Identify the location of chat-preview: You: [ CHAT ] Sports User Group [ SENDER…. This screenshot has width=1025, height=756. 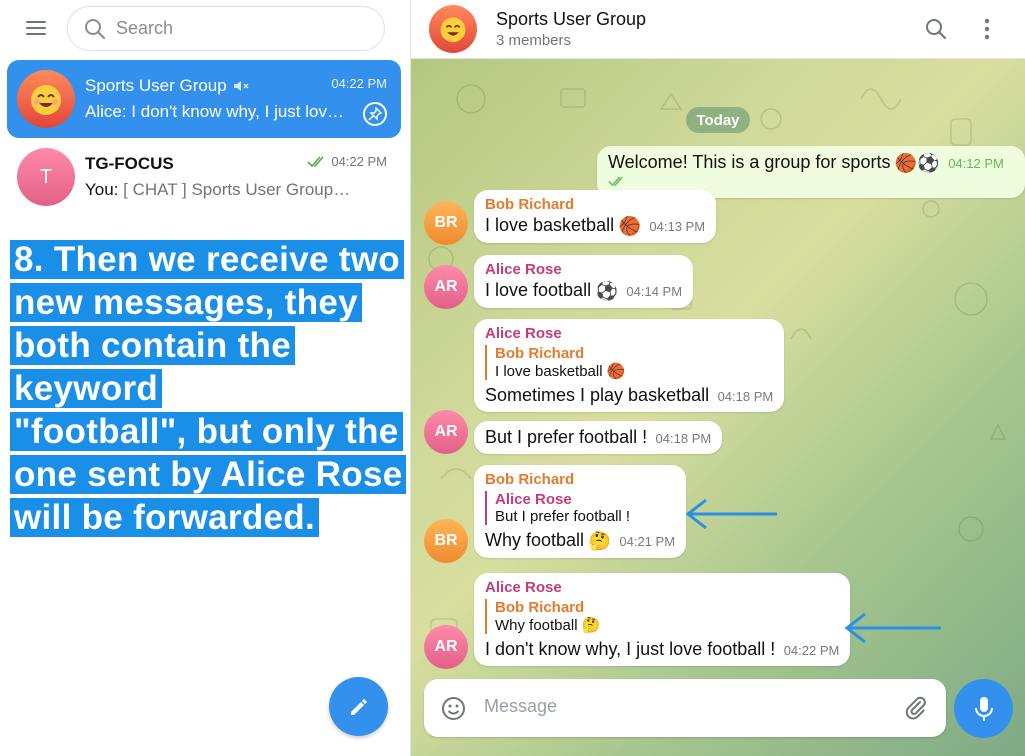
(219, 190).